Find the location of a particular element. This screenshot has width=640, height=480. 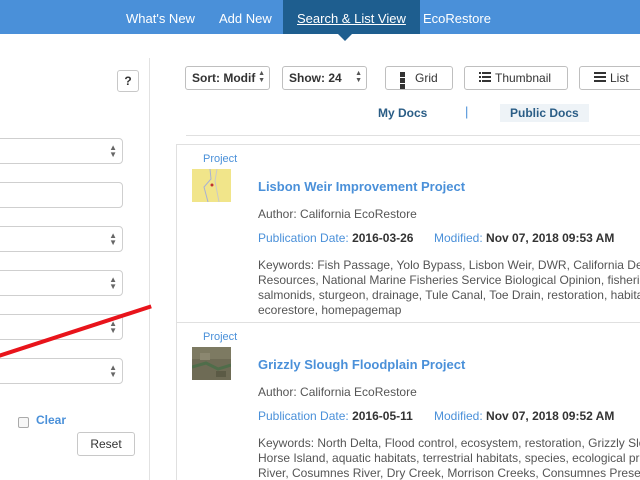

grid-view-button: Grid is located at coordinates (419, 78).